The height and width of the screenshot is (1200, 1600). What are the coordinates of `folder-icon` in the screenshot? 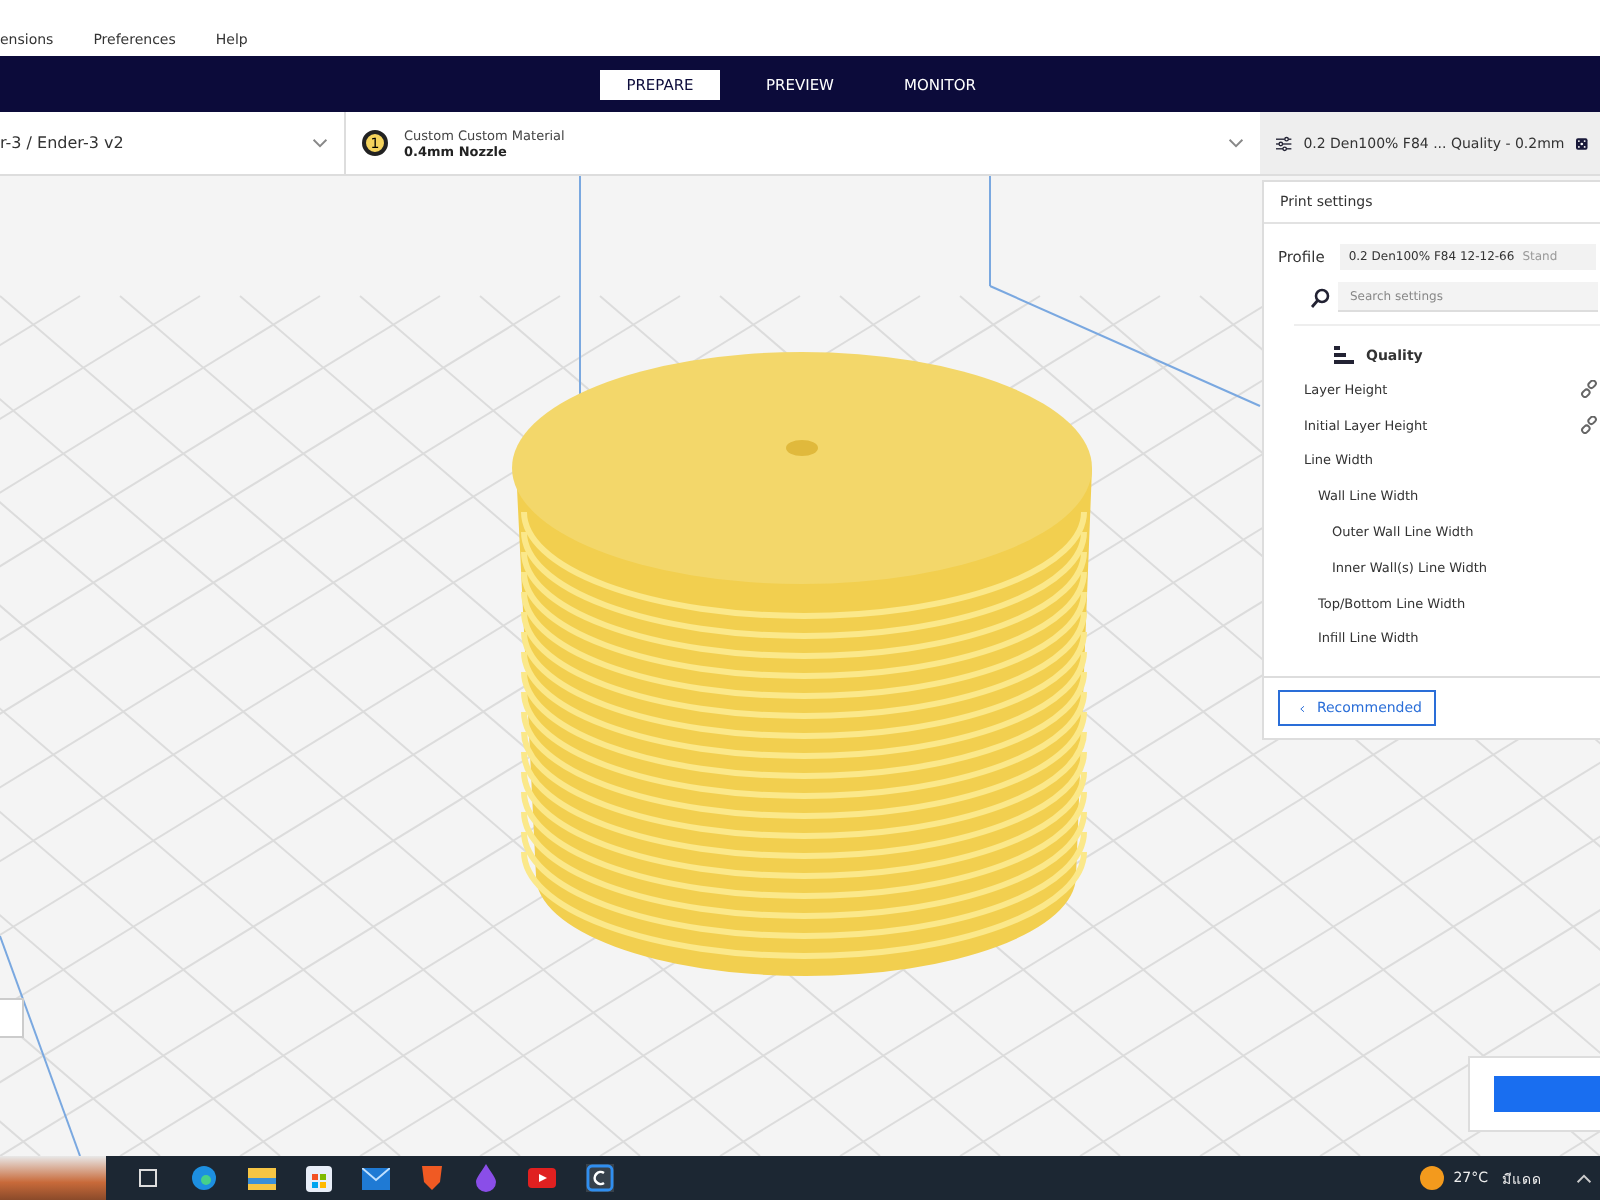 It's located at (262, 1178).